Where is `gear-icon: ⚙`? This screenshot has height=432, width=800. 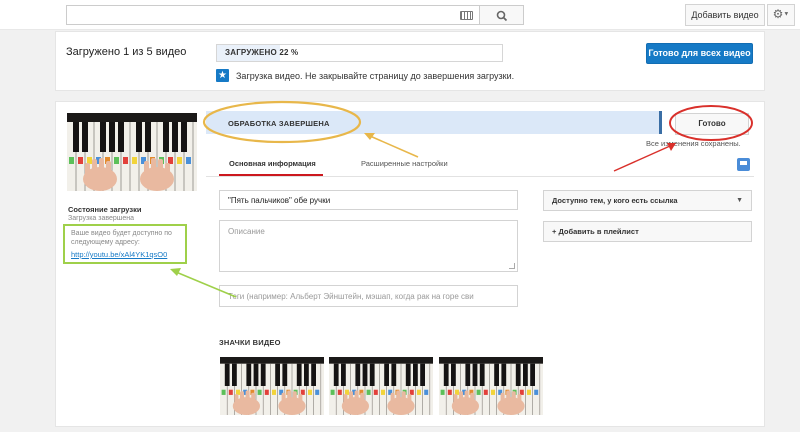
gear-icon: ⚙ is located at coordinates (778, 14).